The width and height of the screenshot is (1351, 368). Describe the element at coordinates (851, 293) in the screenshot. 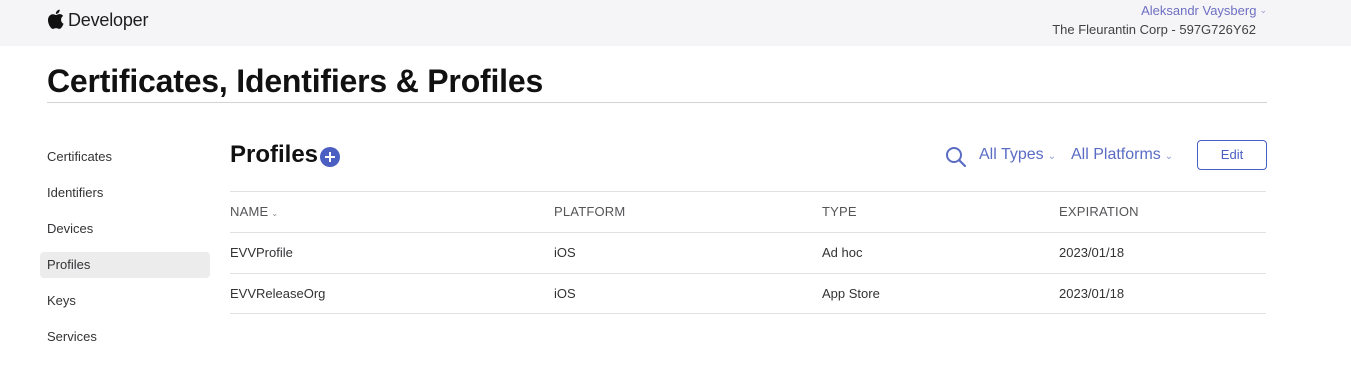

I see `profile-type: App Store` at that location.